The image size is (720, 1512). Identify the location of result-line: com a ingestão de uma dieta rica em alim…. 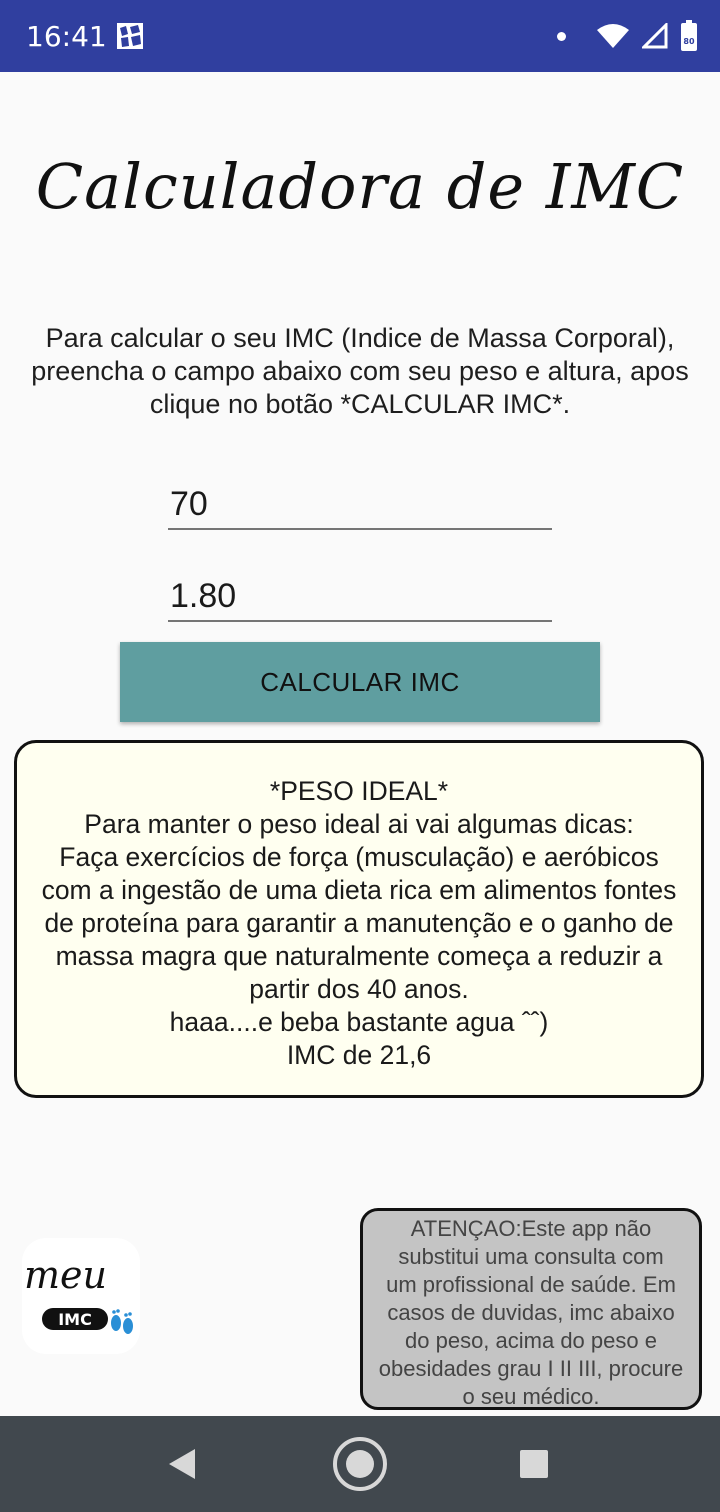
(359, 890).